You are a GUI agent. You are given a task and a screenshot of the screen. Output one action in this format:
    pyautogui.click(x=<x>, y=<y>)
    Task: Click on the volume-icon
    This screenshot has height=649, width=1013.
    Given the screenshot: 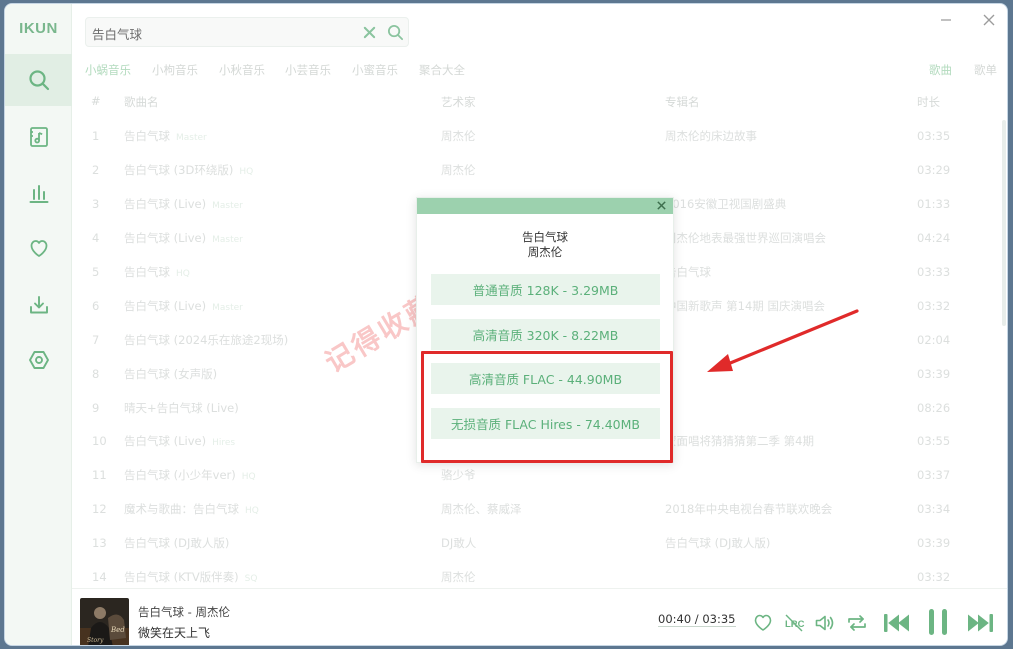 What is the action you would take?
    pyautogui.click(x=825, y=623)
    